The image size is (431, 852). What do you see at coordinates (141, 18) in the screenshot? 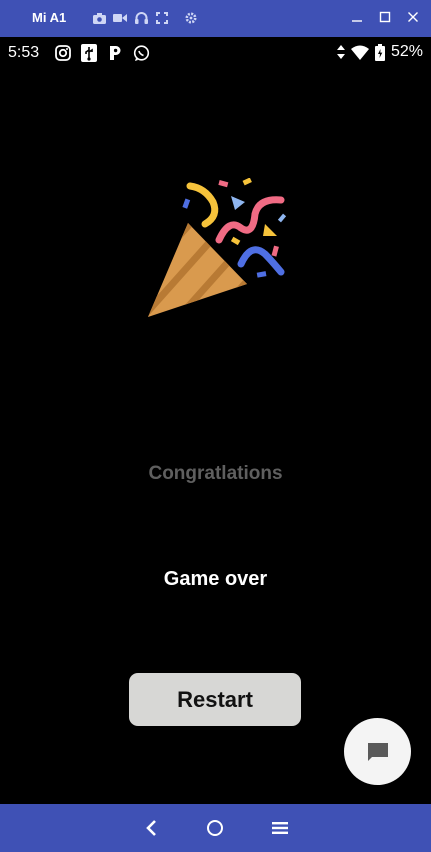
I see `headphones-icon` at bounding box center [141, 18].